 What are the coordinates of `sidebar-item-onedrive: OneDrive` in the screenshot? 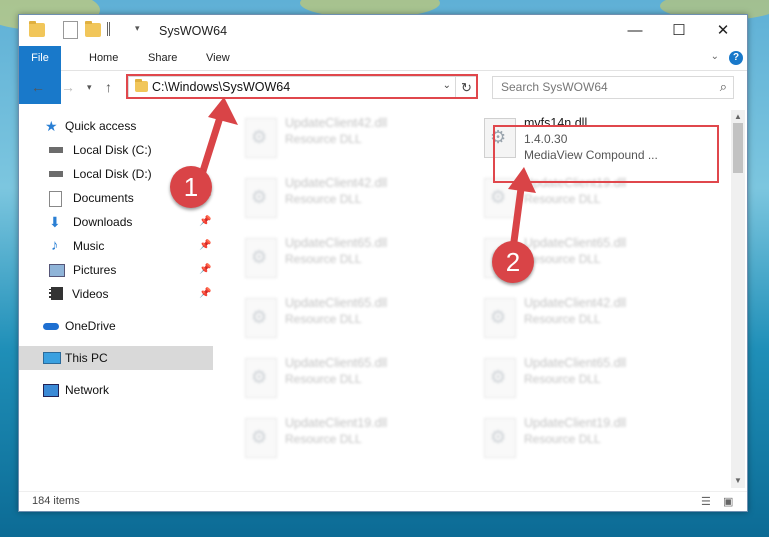 It's located at (116, 326).